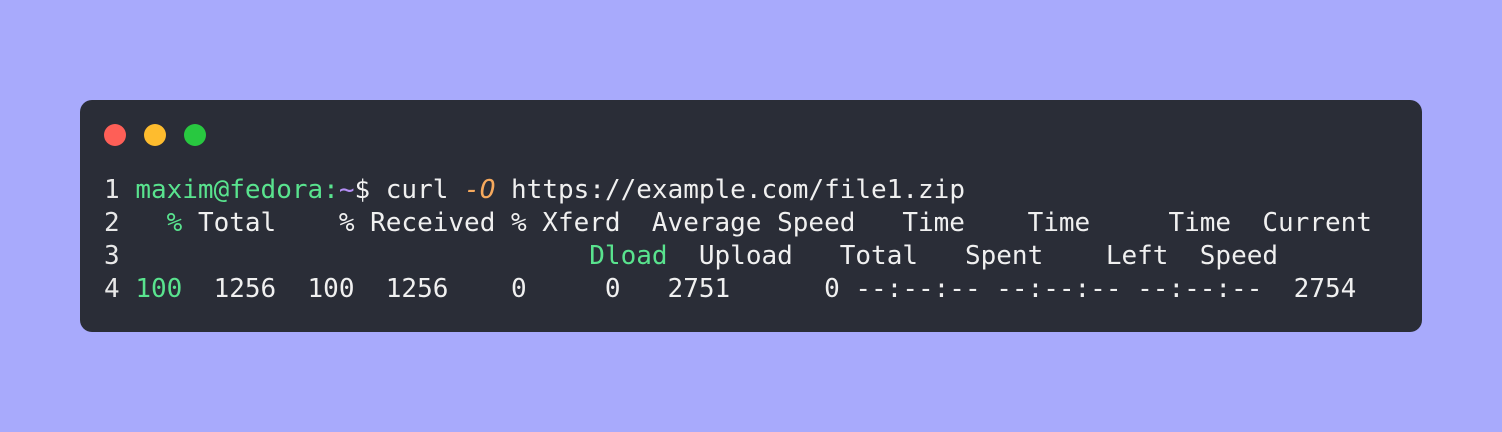  Describe the element at coordinates (480, 190) in the screenshot. I see `command-flag: -O` at that location.